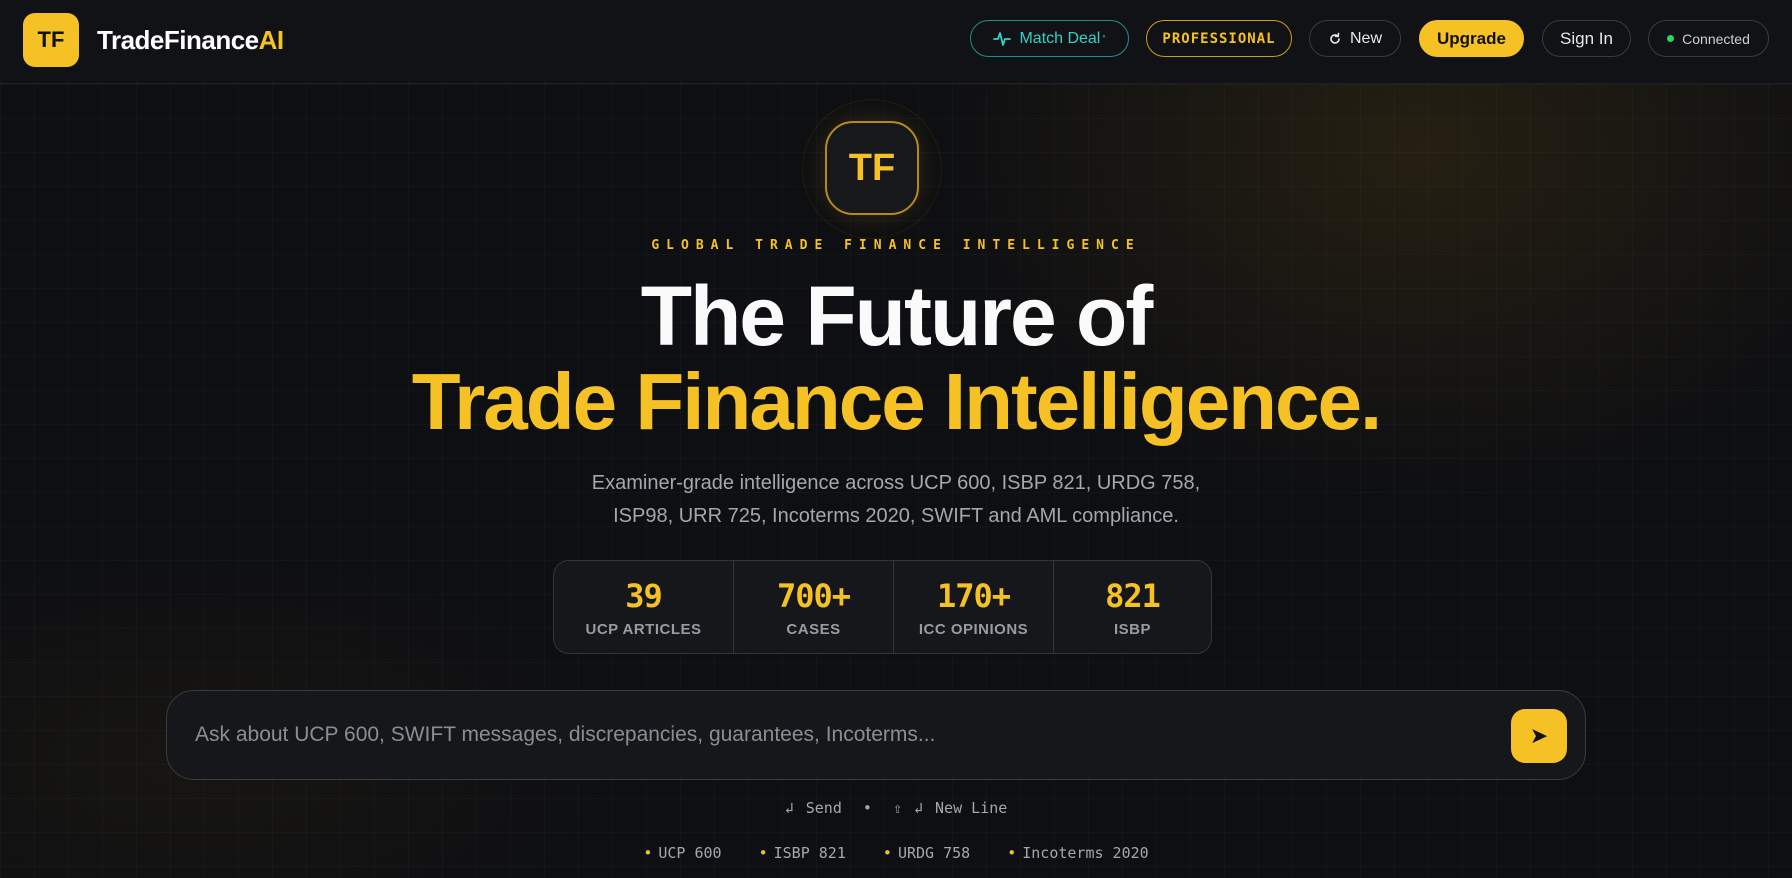 This screenshot has height=878, width=1792. I want to click on newline-hint-label: New Line, so click(971, 808).